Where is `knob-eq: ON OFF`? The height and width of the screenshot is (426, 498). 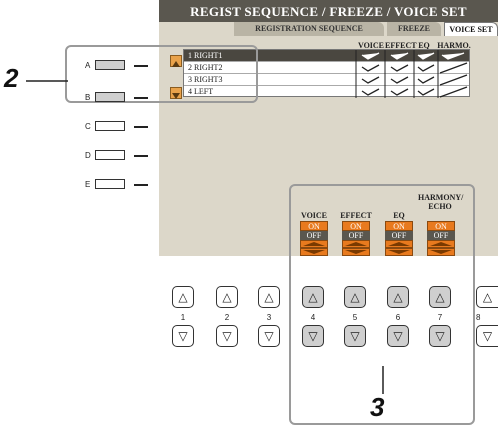
knob-eq: ON OFF is located at coordinates (399, 238).